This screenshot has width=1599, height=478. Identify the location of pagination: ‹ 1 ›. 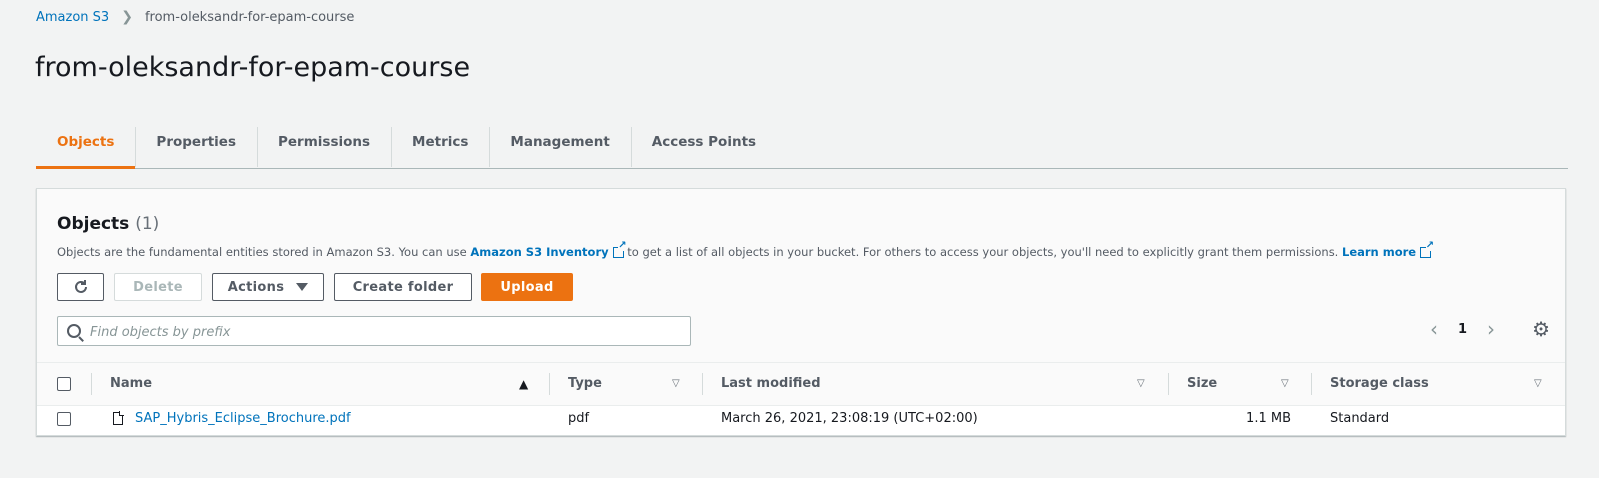
(1462, 329).